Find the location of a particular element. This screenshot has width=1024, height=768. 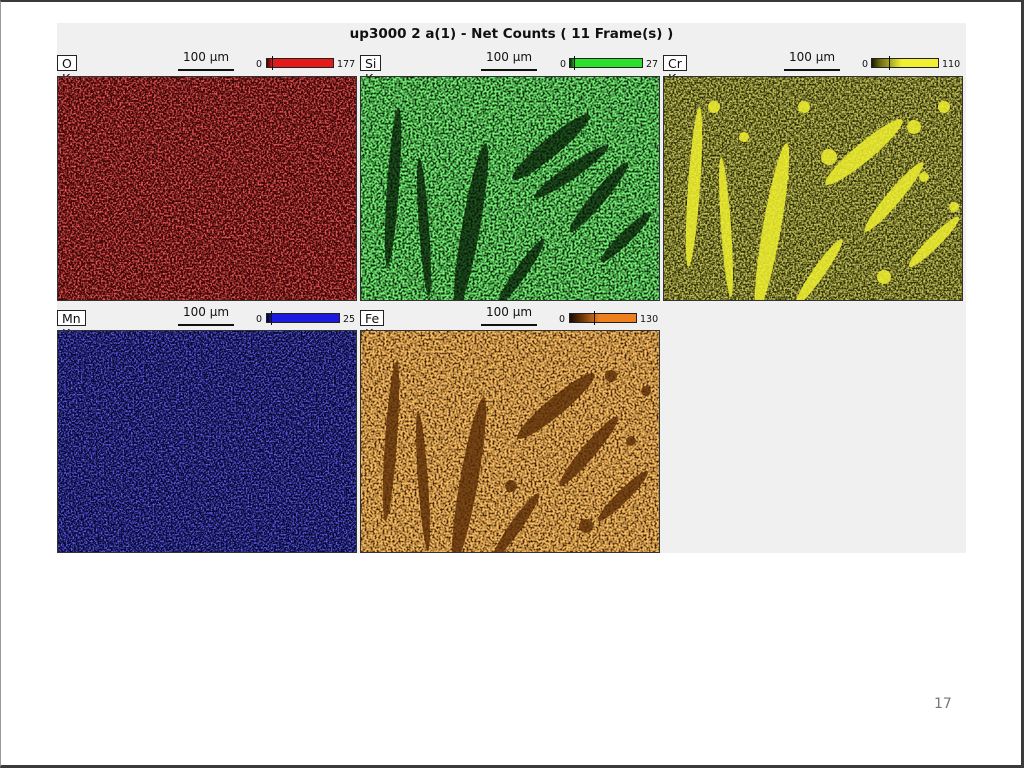

colorbar-marker-si is located at coordinates (574, 63).